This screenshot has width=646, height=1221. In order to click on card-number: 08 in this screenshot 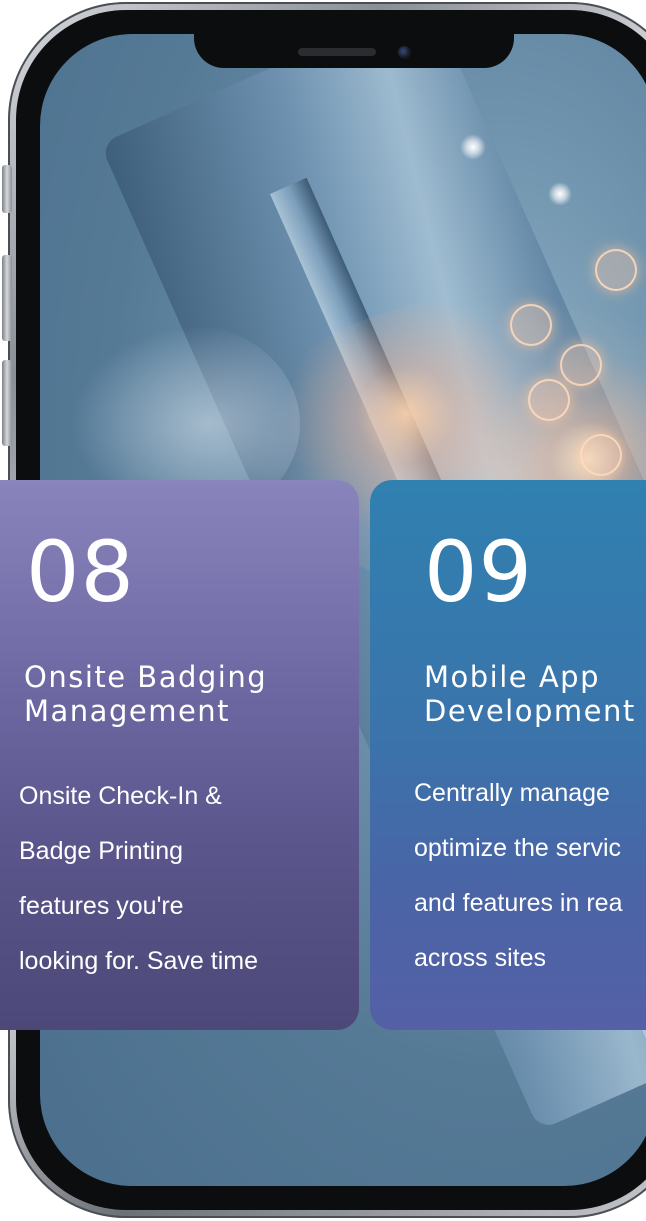, I will do `click(80, 572)`.